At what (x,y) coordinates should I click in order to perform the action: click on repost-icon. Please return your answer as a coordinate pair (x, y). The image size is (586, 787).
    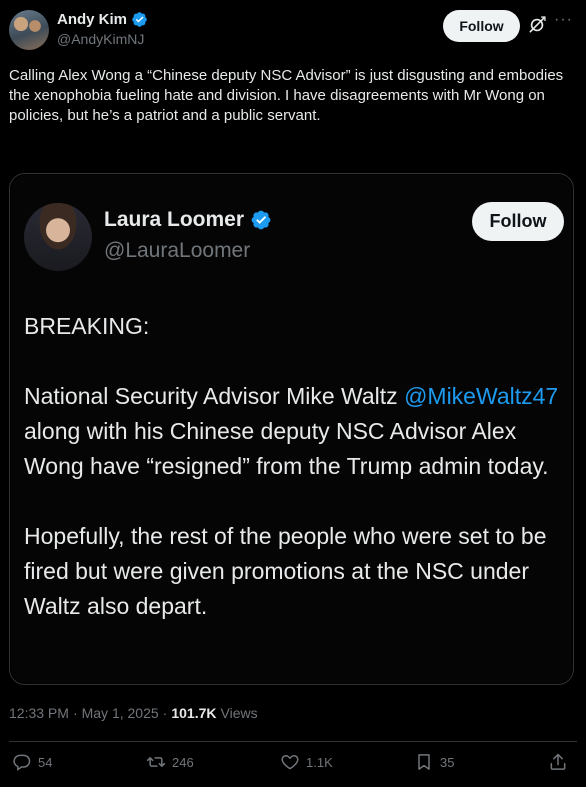
    Looking at the image, I should click on (156, 762).